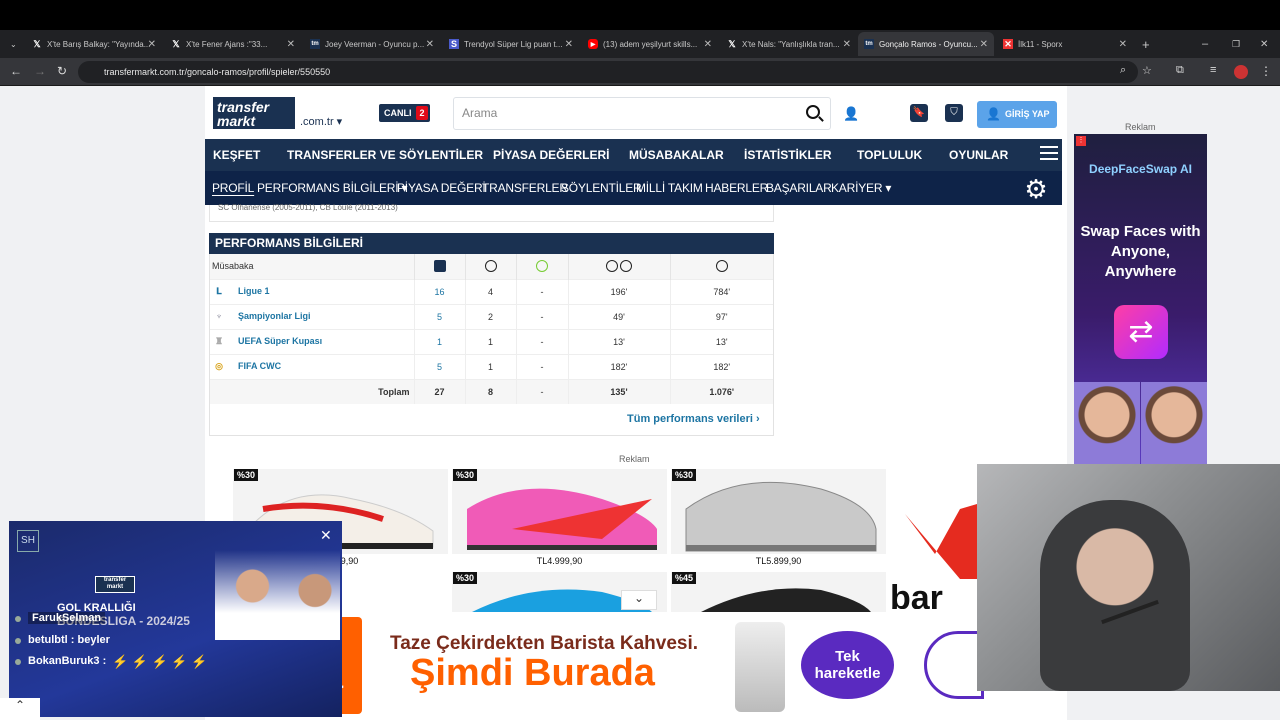  Describe the element at coordinates (312, 266) in the screenshot. I see `column-competition: Müsabaka` at that location.